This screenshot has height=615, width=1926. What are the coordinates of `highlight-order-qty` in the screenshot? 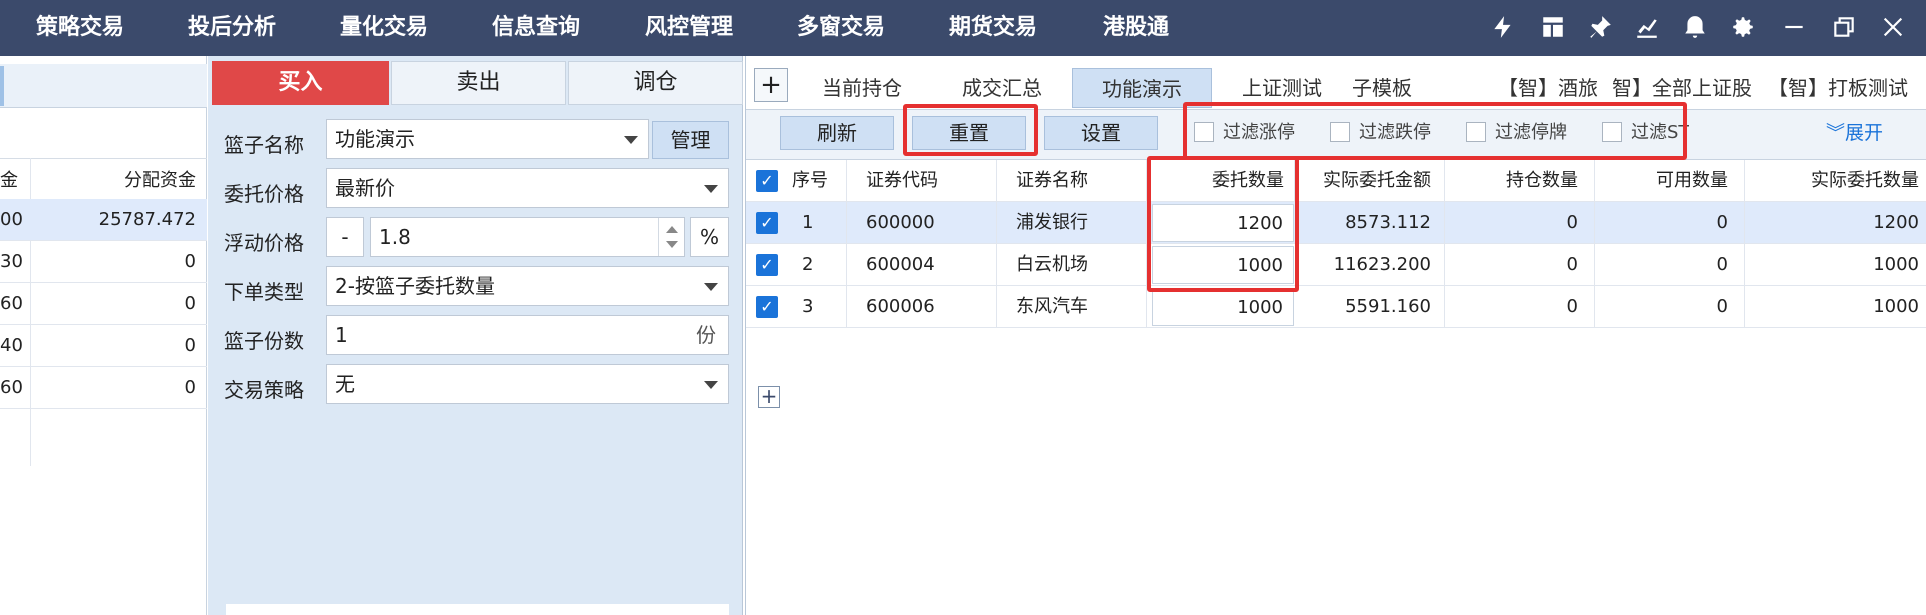 It's located at (1223, 224).